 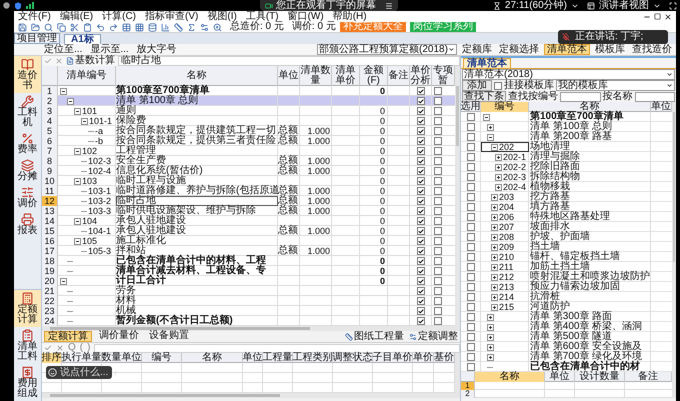 What do you see at coordinates (27, 170) in the screenshot?
I see `sidebar-item: 分摊` at bounding box center [27, 170].